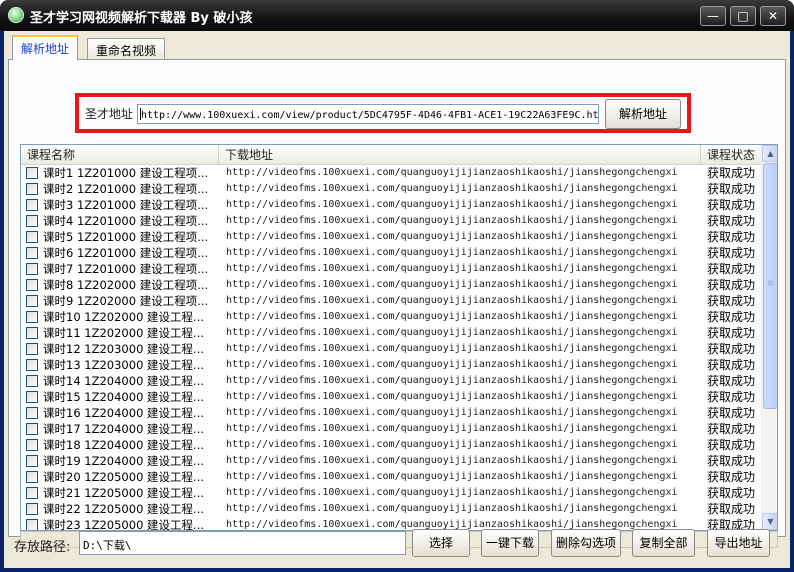 This screenshot has width=794, height=572. Describe the element at coordinates (397, 15) in the screenshot. I see `title-bar: 圣才学习网视频解析下载器 By 破小孩 — □ ✕` at that location.